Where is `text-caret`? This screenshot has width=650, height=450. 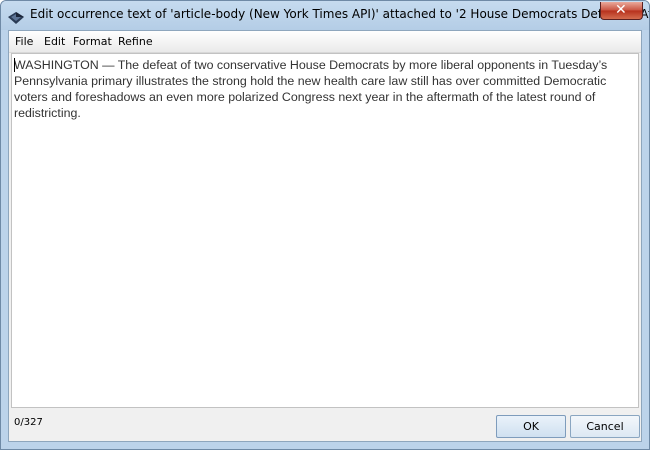 text-caret is located at coordinates (14, 65).